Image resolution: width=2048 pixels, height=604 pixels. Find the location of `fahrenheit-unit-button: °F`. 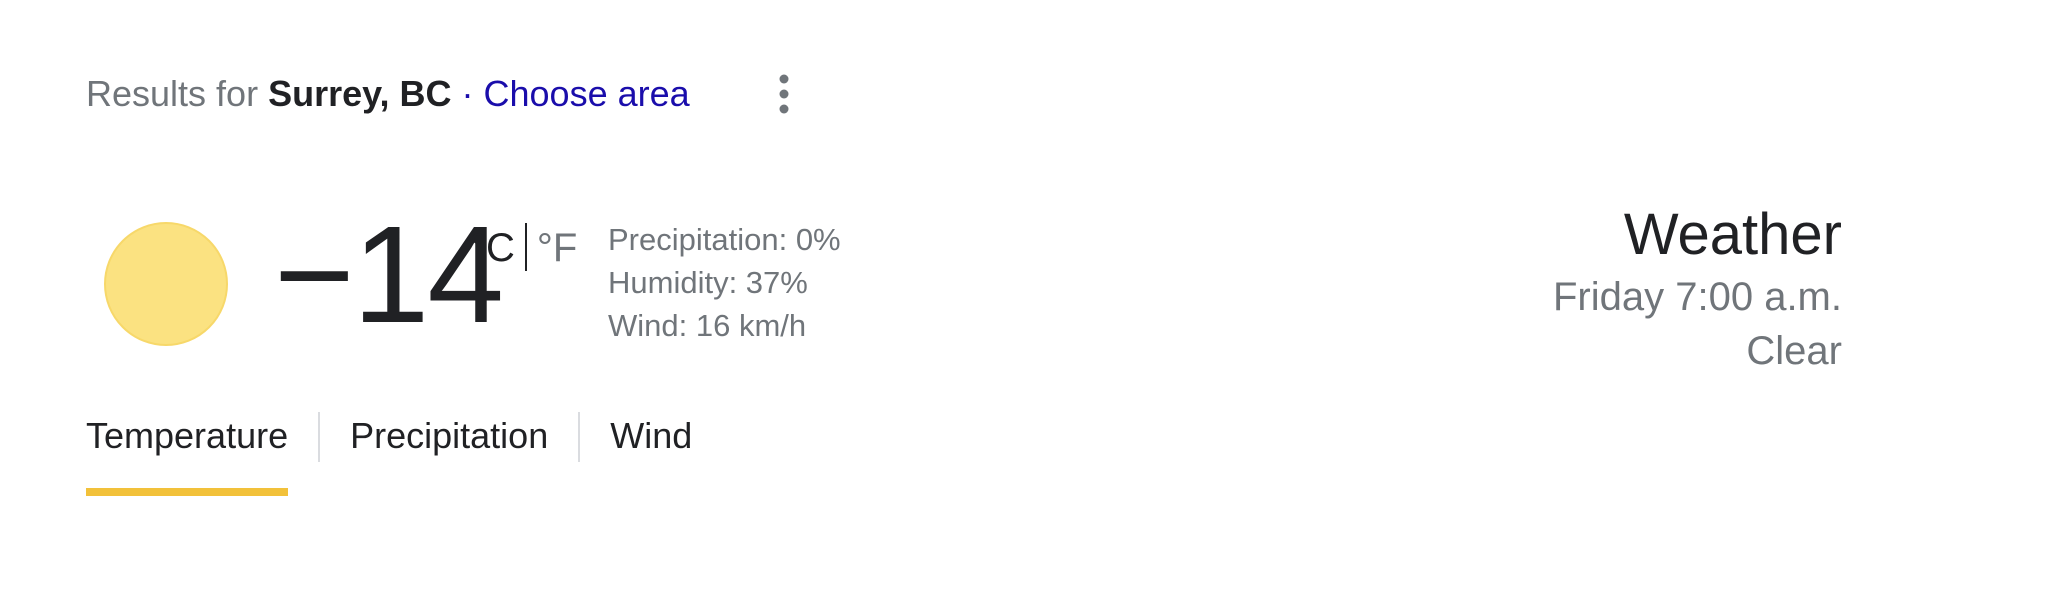

fahrenheit-unit-button: °F is located at coordinates (557, 248).